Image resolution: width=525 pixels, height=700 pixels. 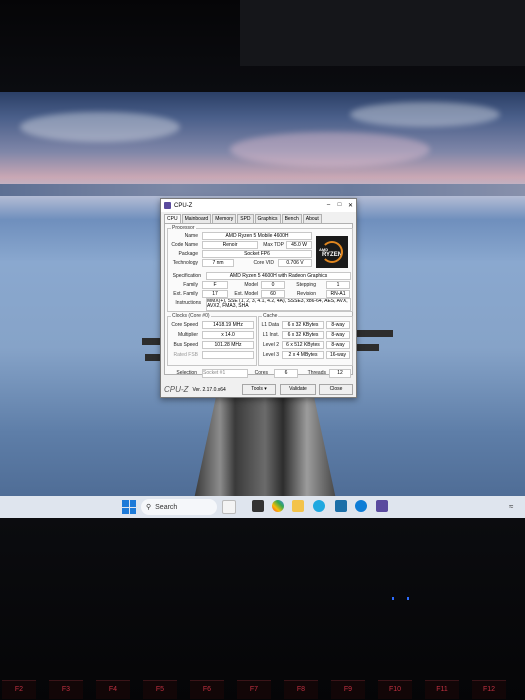 What do you see at coordinates (261, 373) in the screenshot?
I see `cores-label: Cores` at bounding box center [261, 373].